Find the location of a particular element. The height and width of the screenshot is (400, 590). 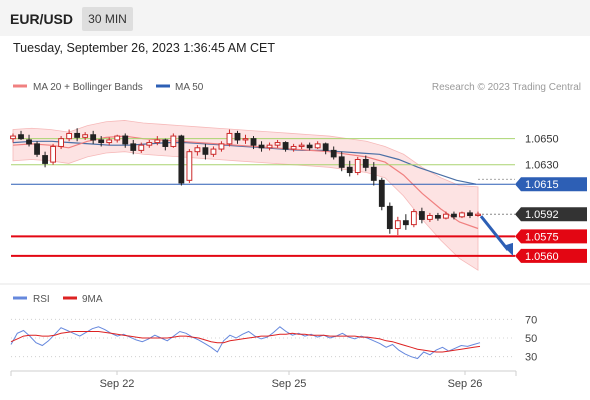

projection-arrow-line is located at coordinates (494, 233).